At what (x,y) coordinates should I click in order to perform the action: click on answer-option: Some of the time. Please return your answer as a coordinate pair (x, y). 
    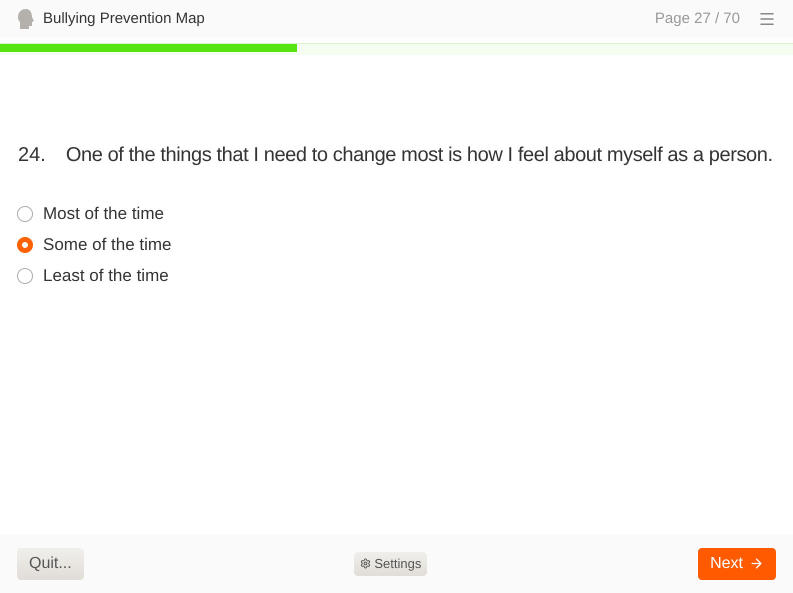
    Looking at the image, I should click on (396, 244).